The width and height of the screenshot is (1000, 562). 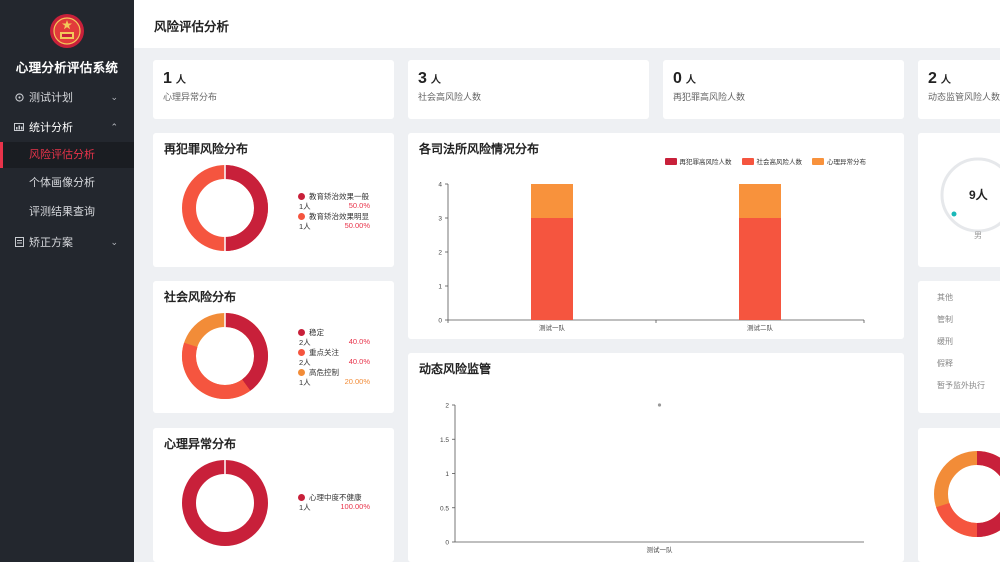 What do you see at coordinates (51, 98) in the screenshot?
I see `sidebar-item-label: 测试计划` at bounding box center [51, 98].